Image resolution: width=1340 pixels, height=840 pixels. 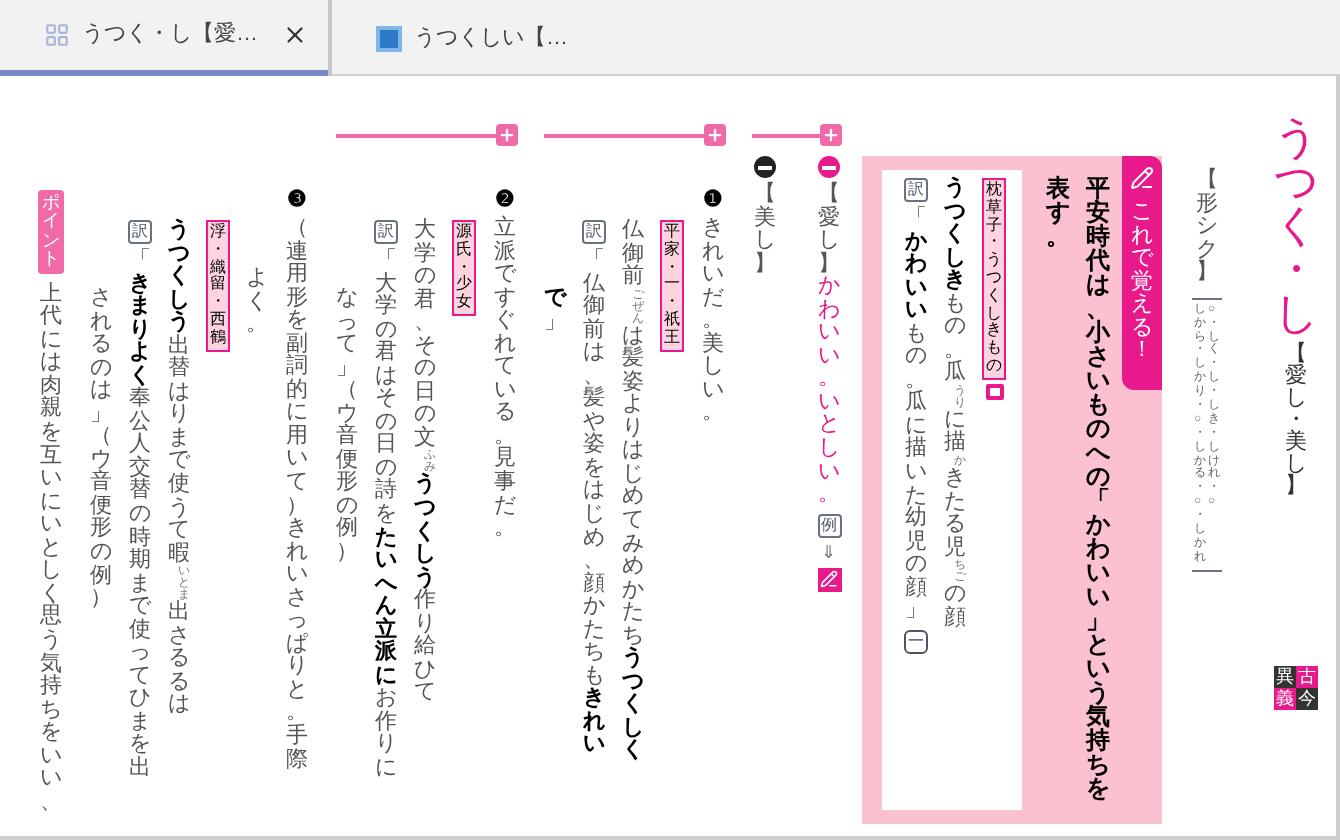 What do you see at coordinates (1307, 699) in the screenshot?
I see `label-badge-cell: 今` at bounding box center [1307, 699].